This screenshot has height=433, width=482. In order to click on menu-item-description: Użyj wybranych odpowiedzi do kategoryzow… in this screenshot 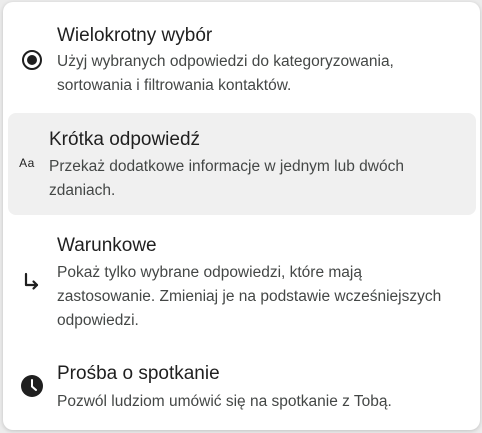, I will do `click(225, 73)`.